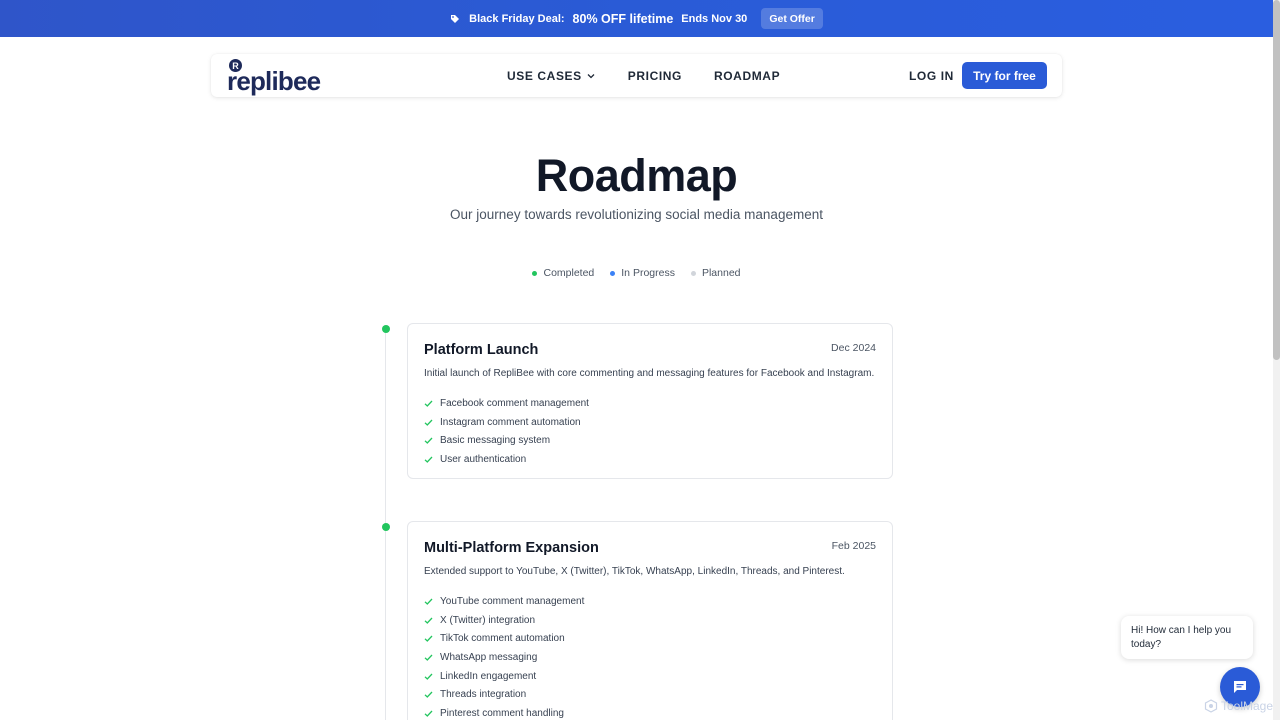 Image resolution: width=1280 pixels, height=720 pixels. I want to click on legend-label: In Progress, so click(648, 273).